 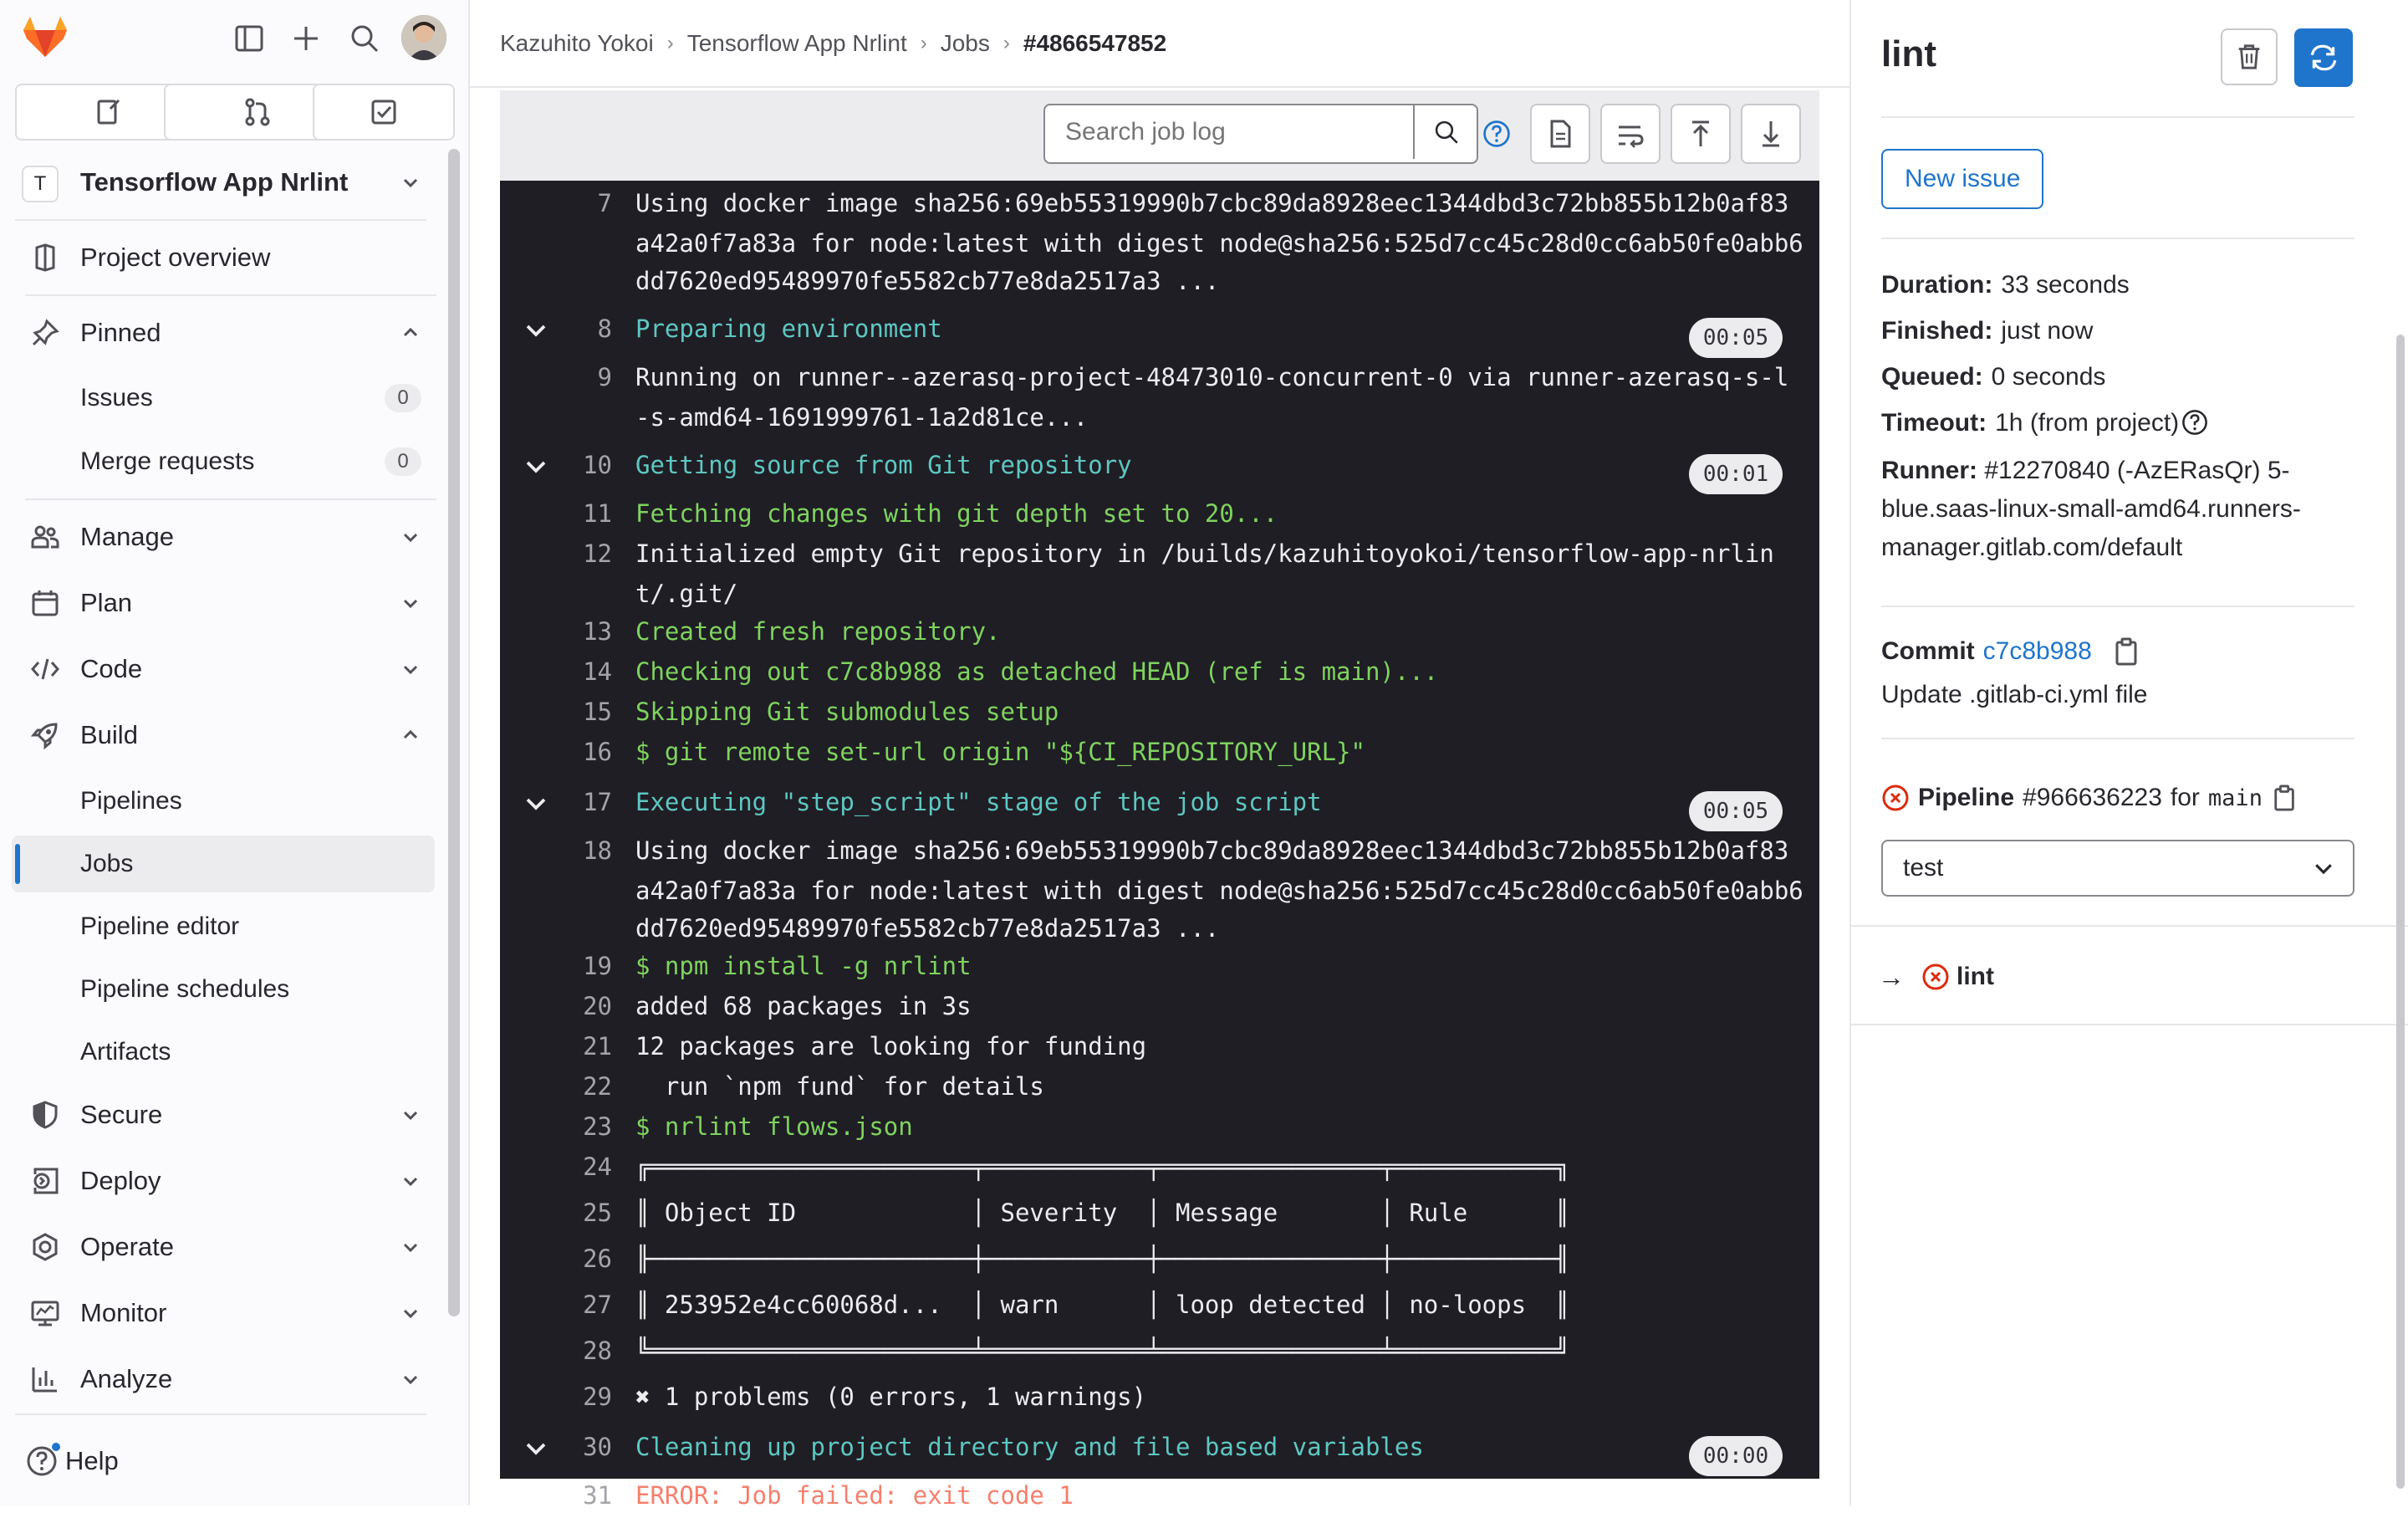 I want to click on job-detail-value: 0 seconds, so click(x=2048, y=377).